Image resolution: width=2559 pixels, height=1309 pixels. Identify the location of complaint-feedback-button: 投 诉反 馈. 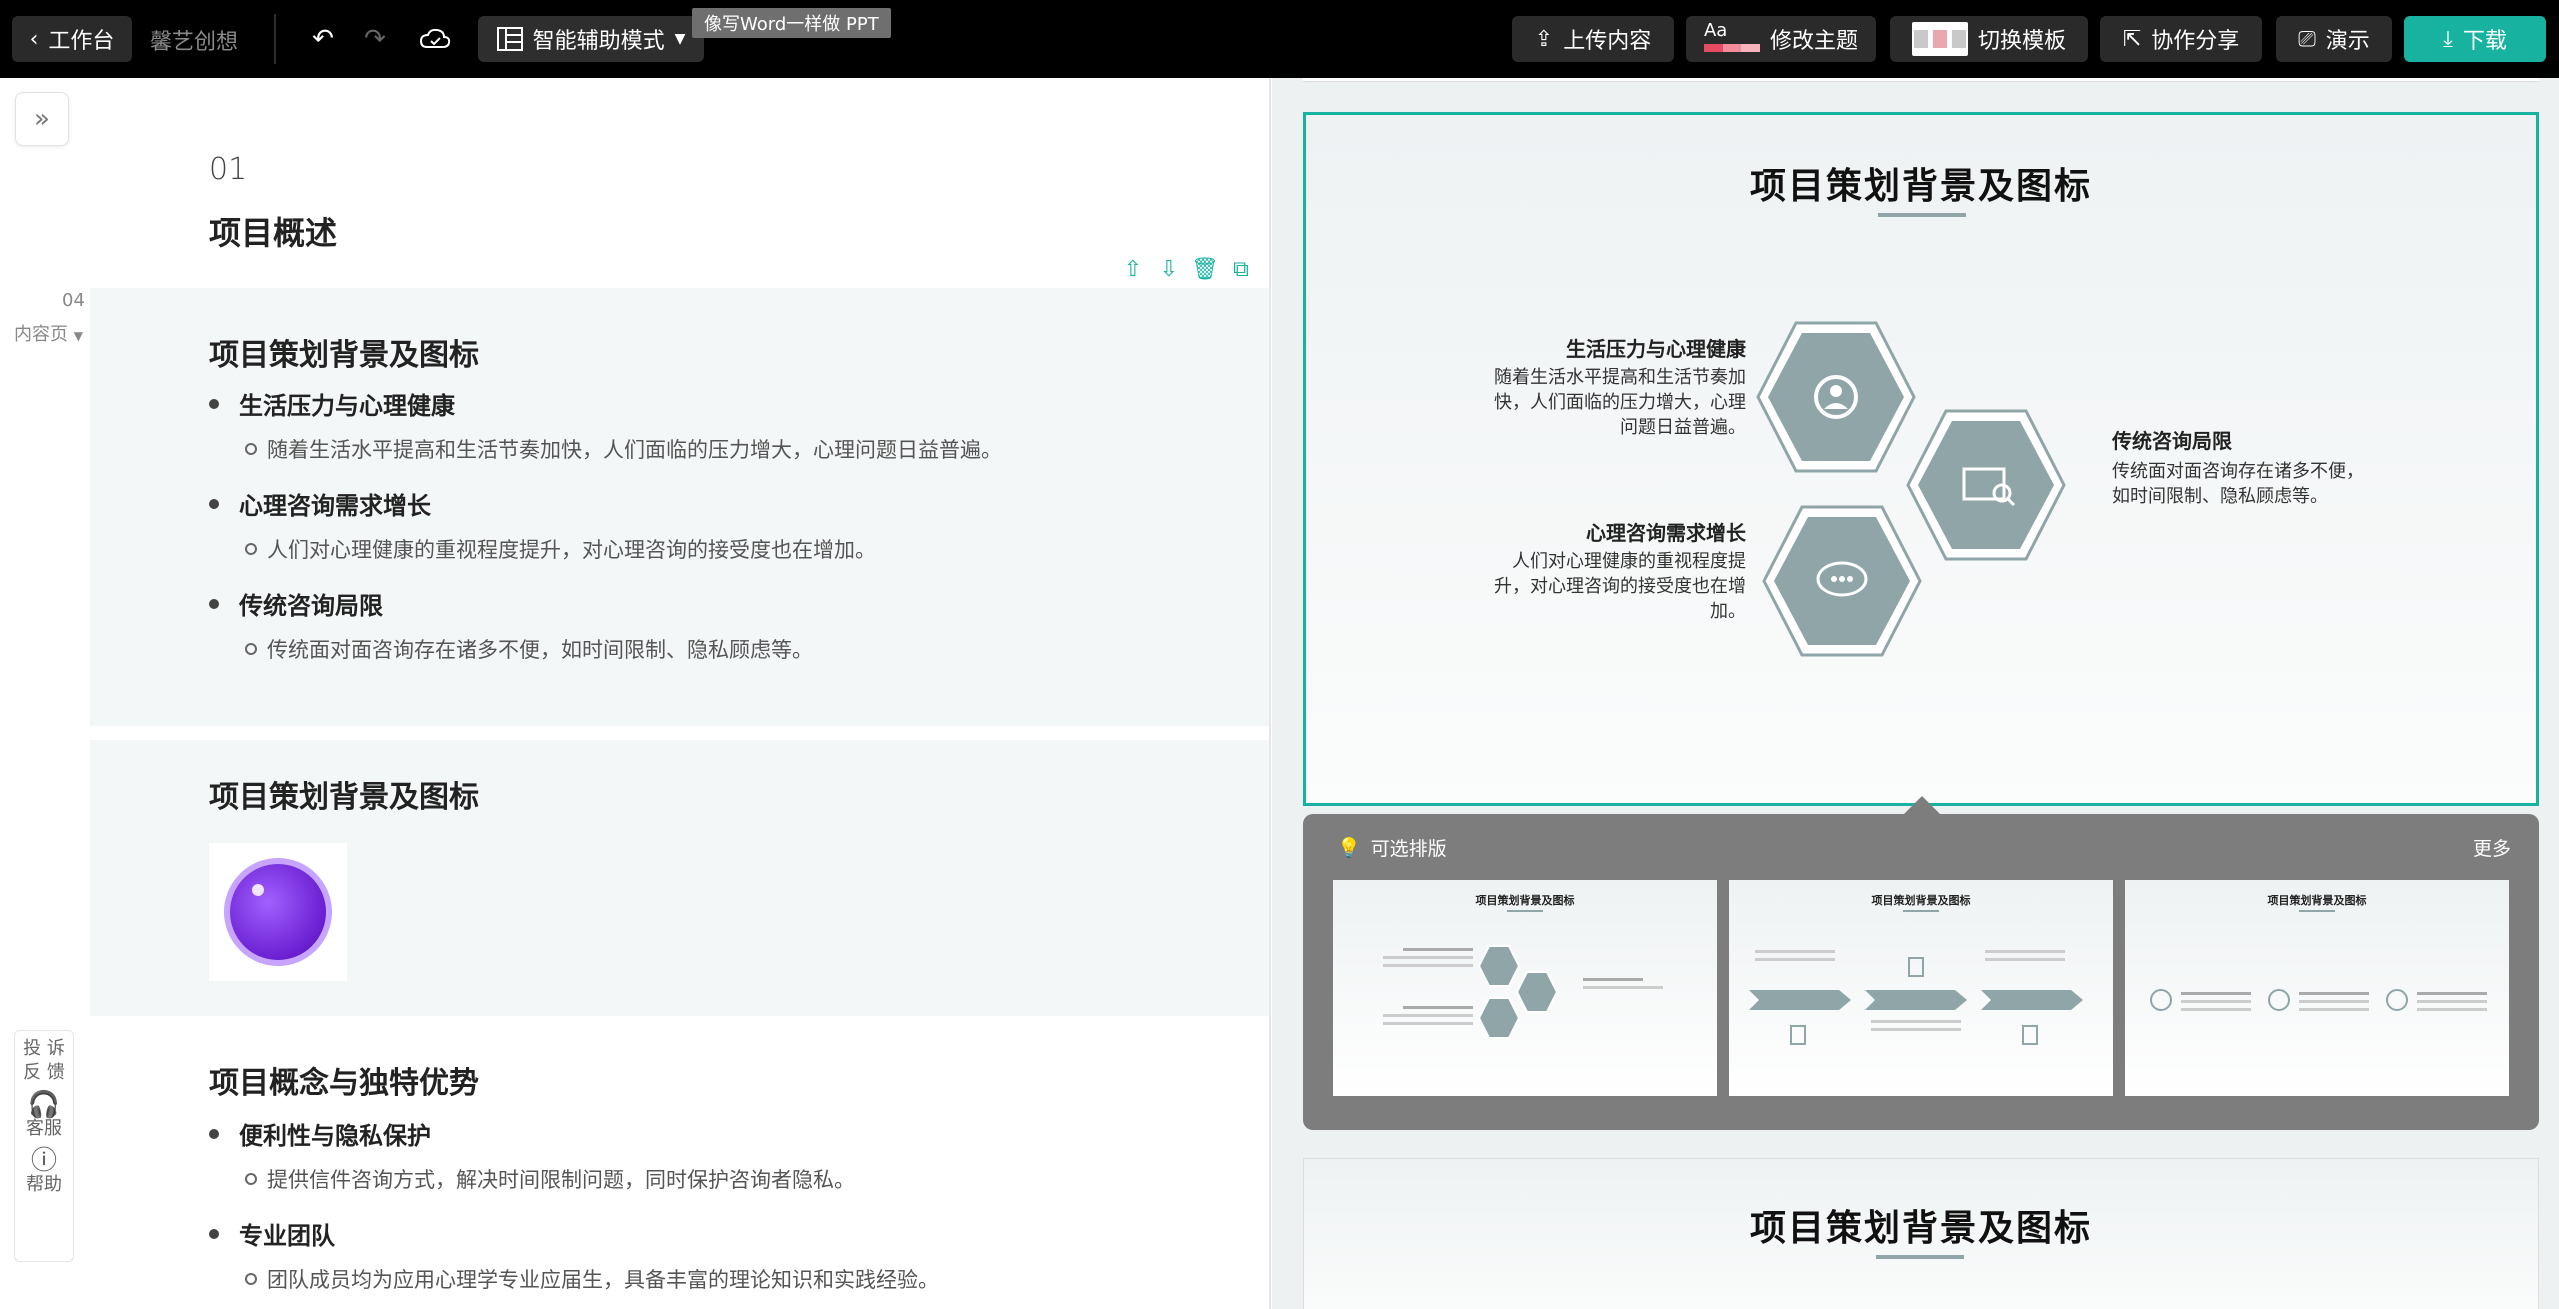
(44, 1061).